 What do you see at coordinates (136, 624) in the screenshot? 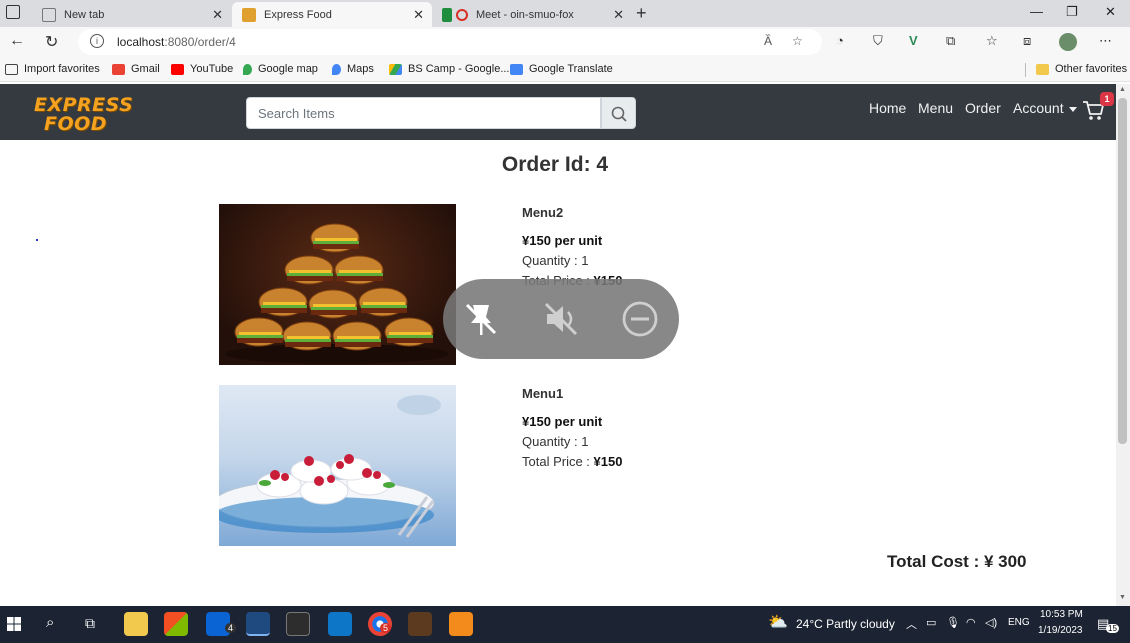
I see `file-explorer-icon` at bounding box center [136, 624].